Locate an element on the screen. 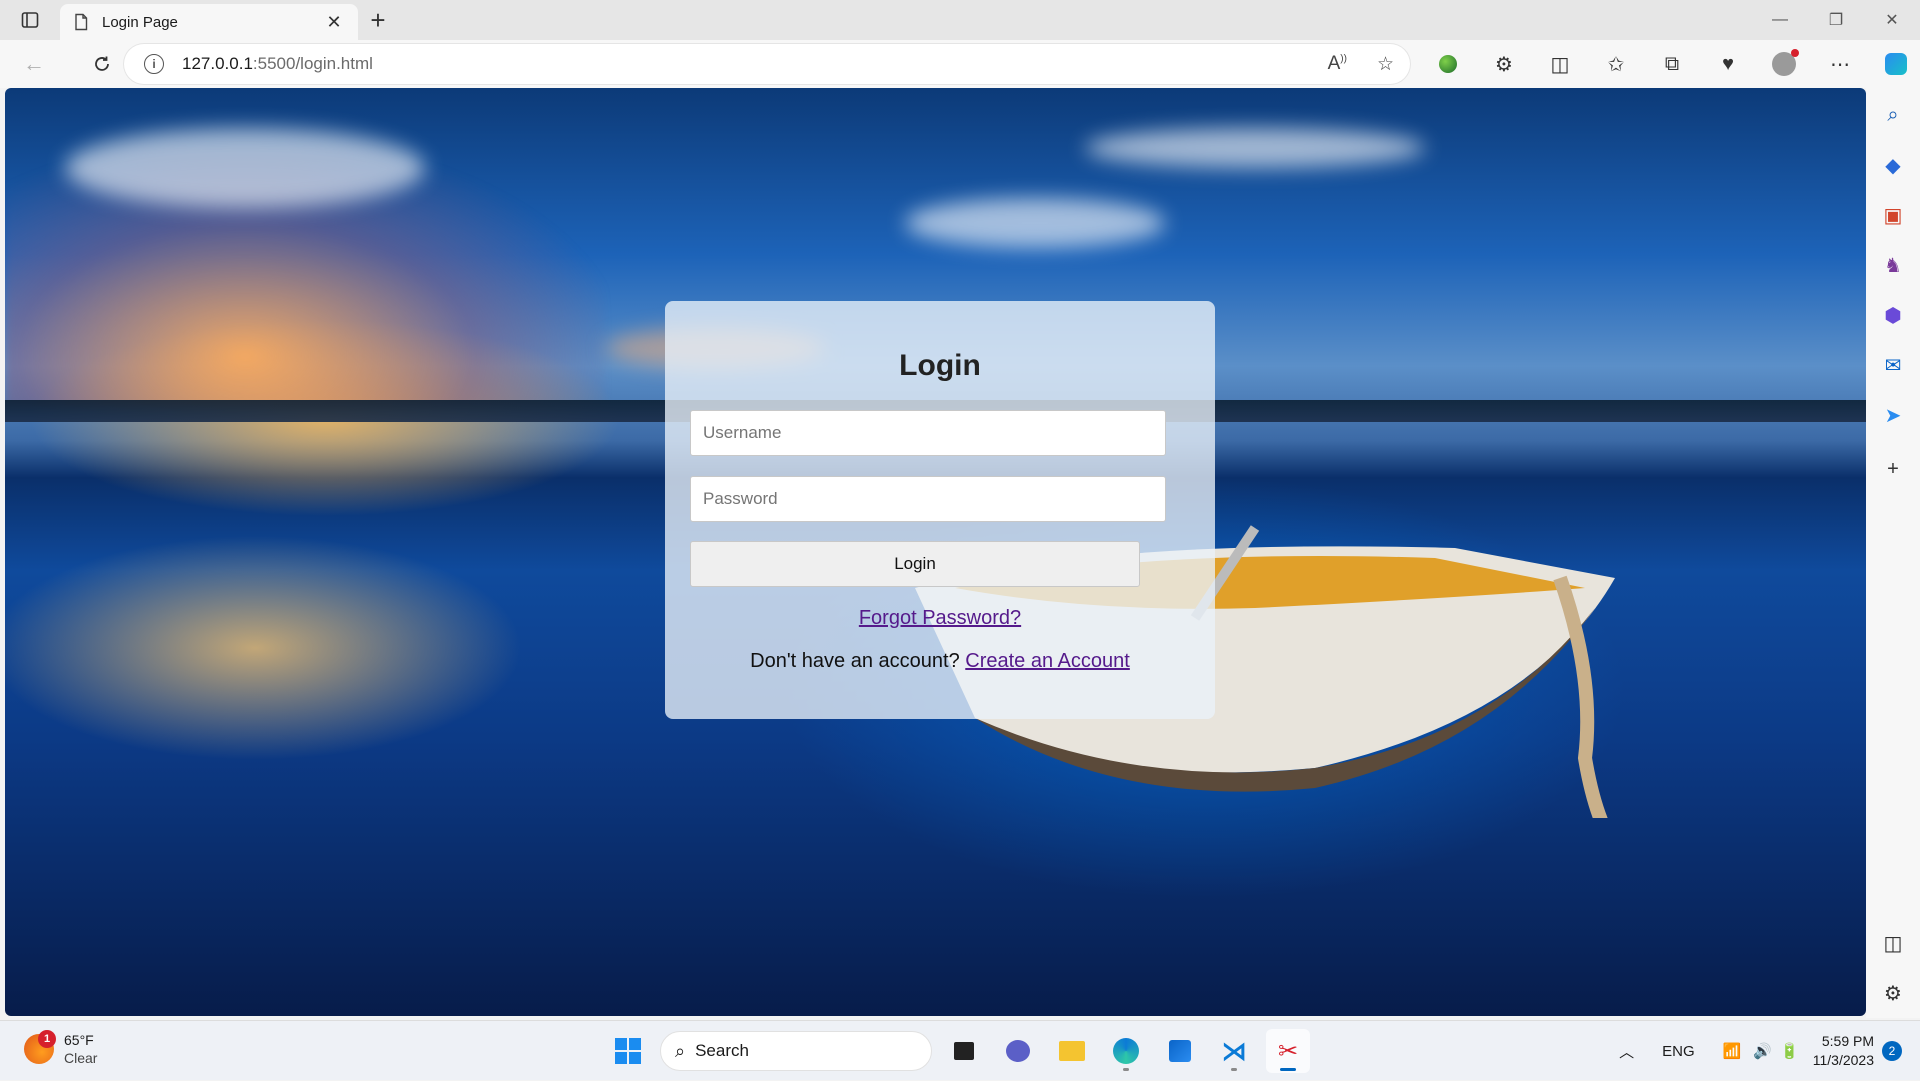 The image size is (1920, 1081). panel-icon: ◫ is located at coordinates (1893, 943).